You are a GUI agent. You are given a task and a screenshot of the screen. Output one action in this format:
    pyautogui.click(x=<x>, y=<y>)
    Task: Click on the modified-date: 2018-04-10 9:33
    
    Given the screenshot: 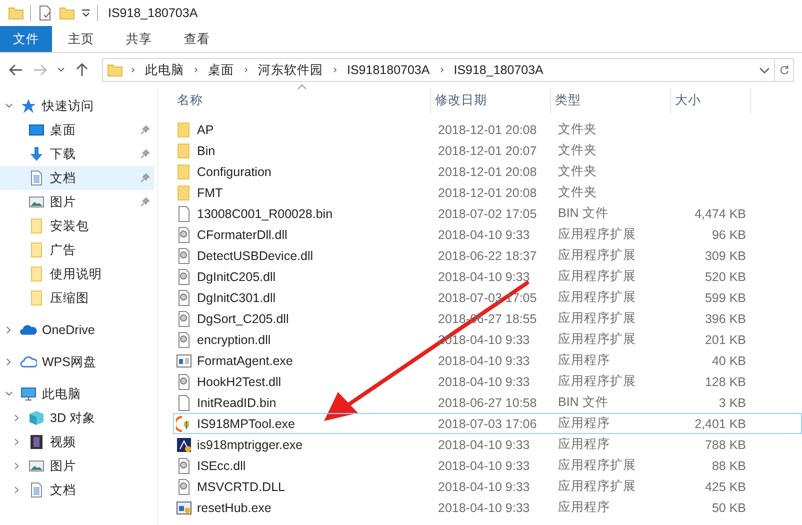 What is the action you would take?
    pyautogui.click(x=484, y=465)
    